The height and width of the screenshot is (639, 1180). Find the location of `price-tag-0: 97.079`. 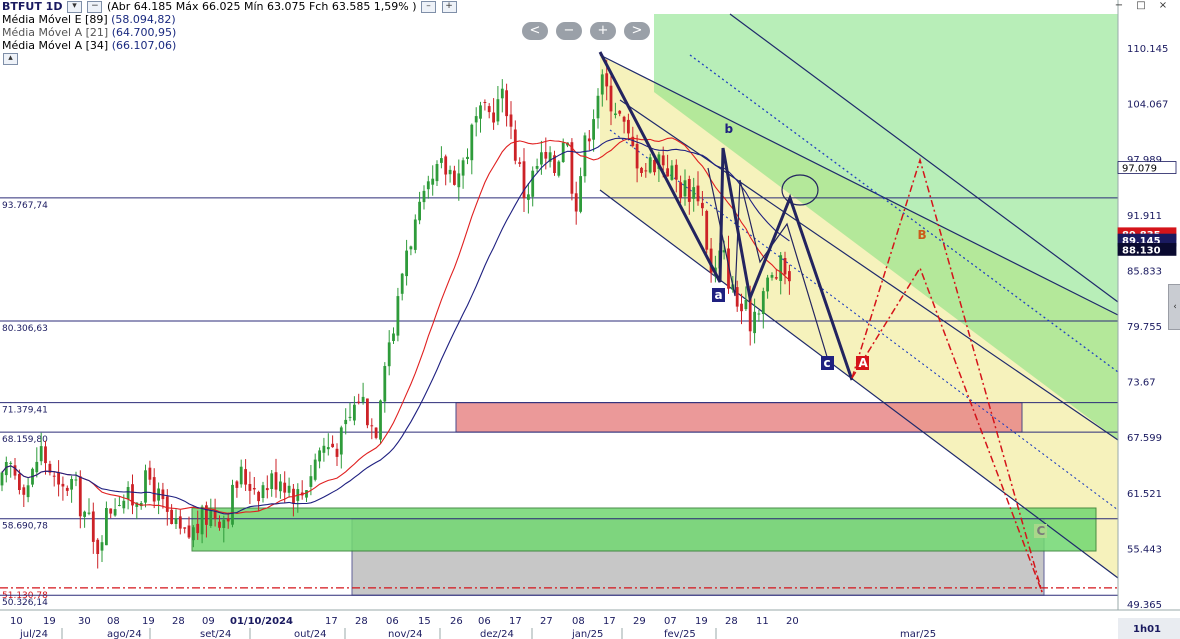

price-tag-0: 97.079 is located at coordinates (1139, 169).